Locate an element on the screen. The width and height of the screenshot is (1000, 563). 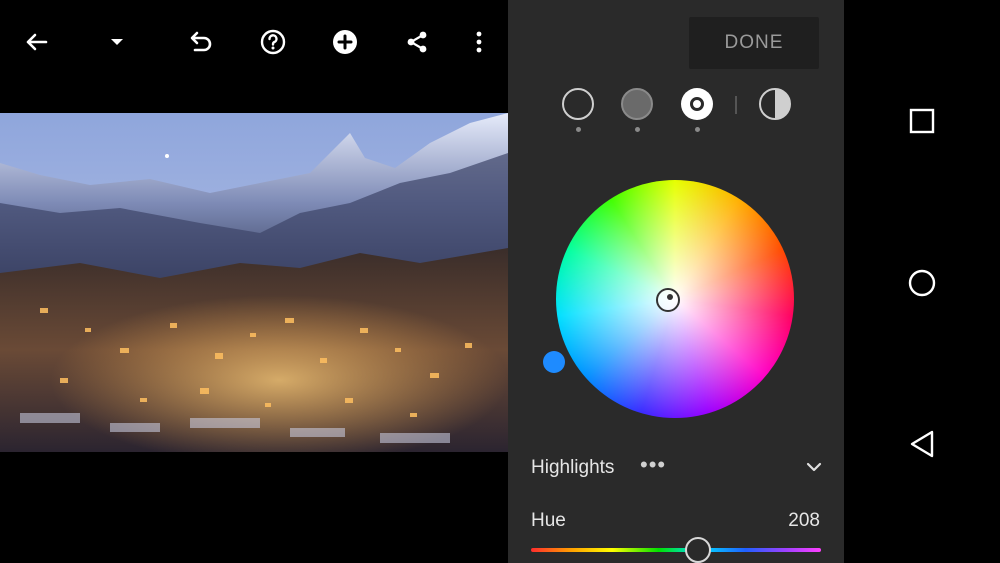
undo-icon is located at coordinates (200, 42).